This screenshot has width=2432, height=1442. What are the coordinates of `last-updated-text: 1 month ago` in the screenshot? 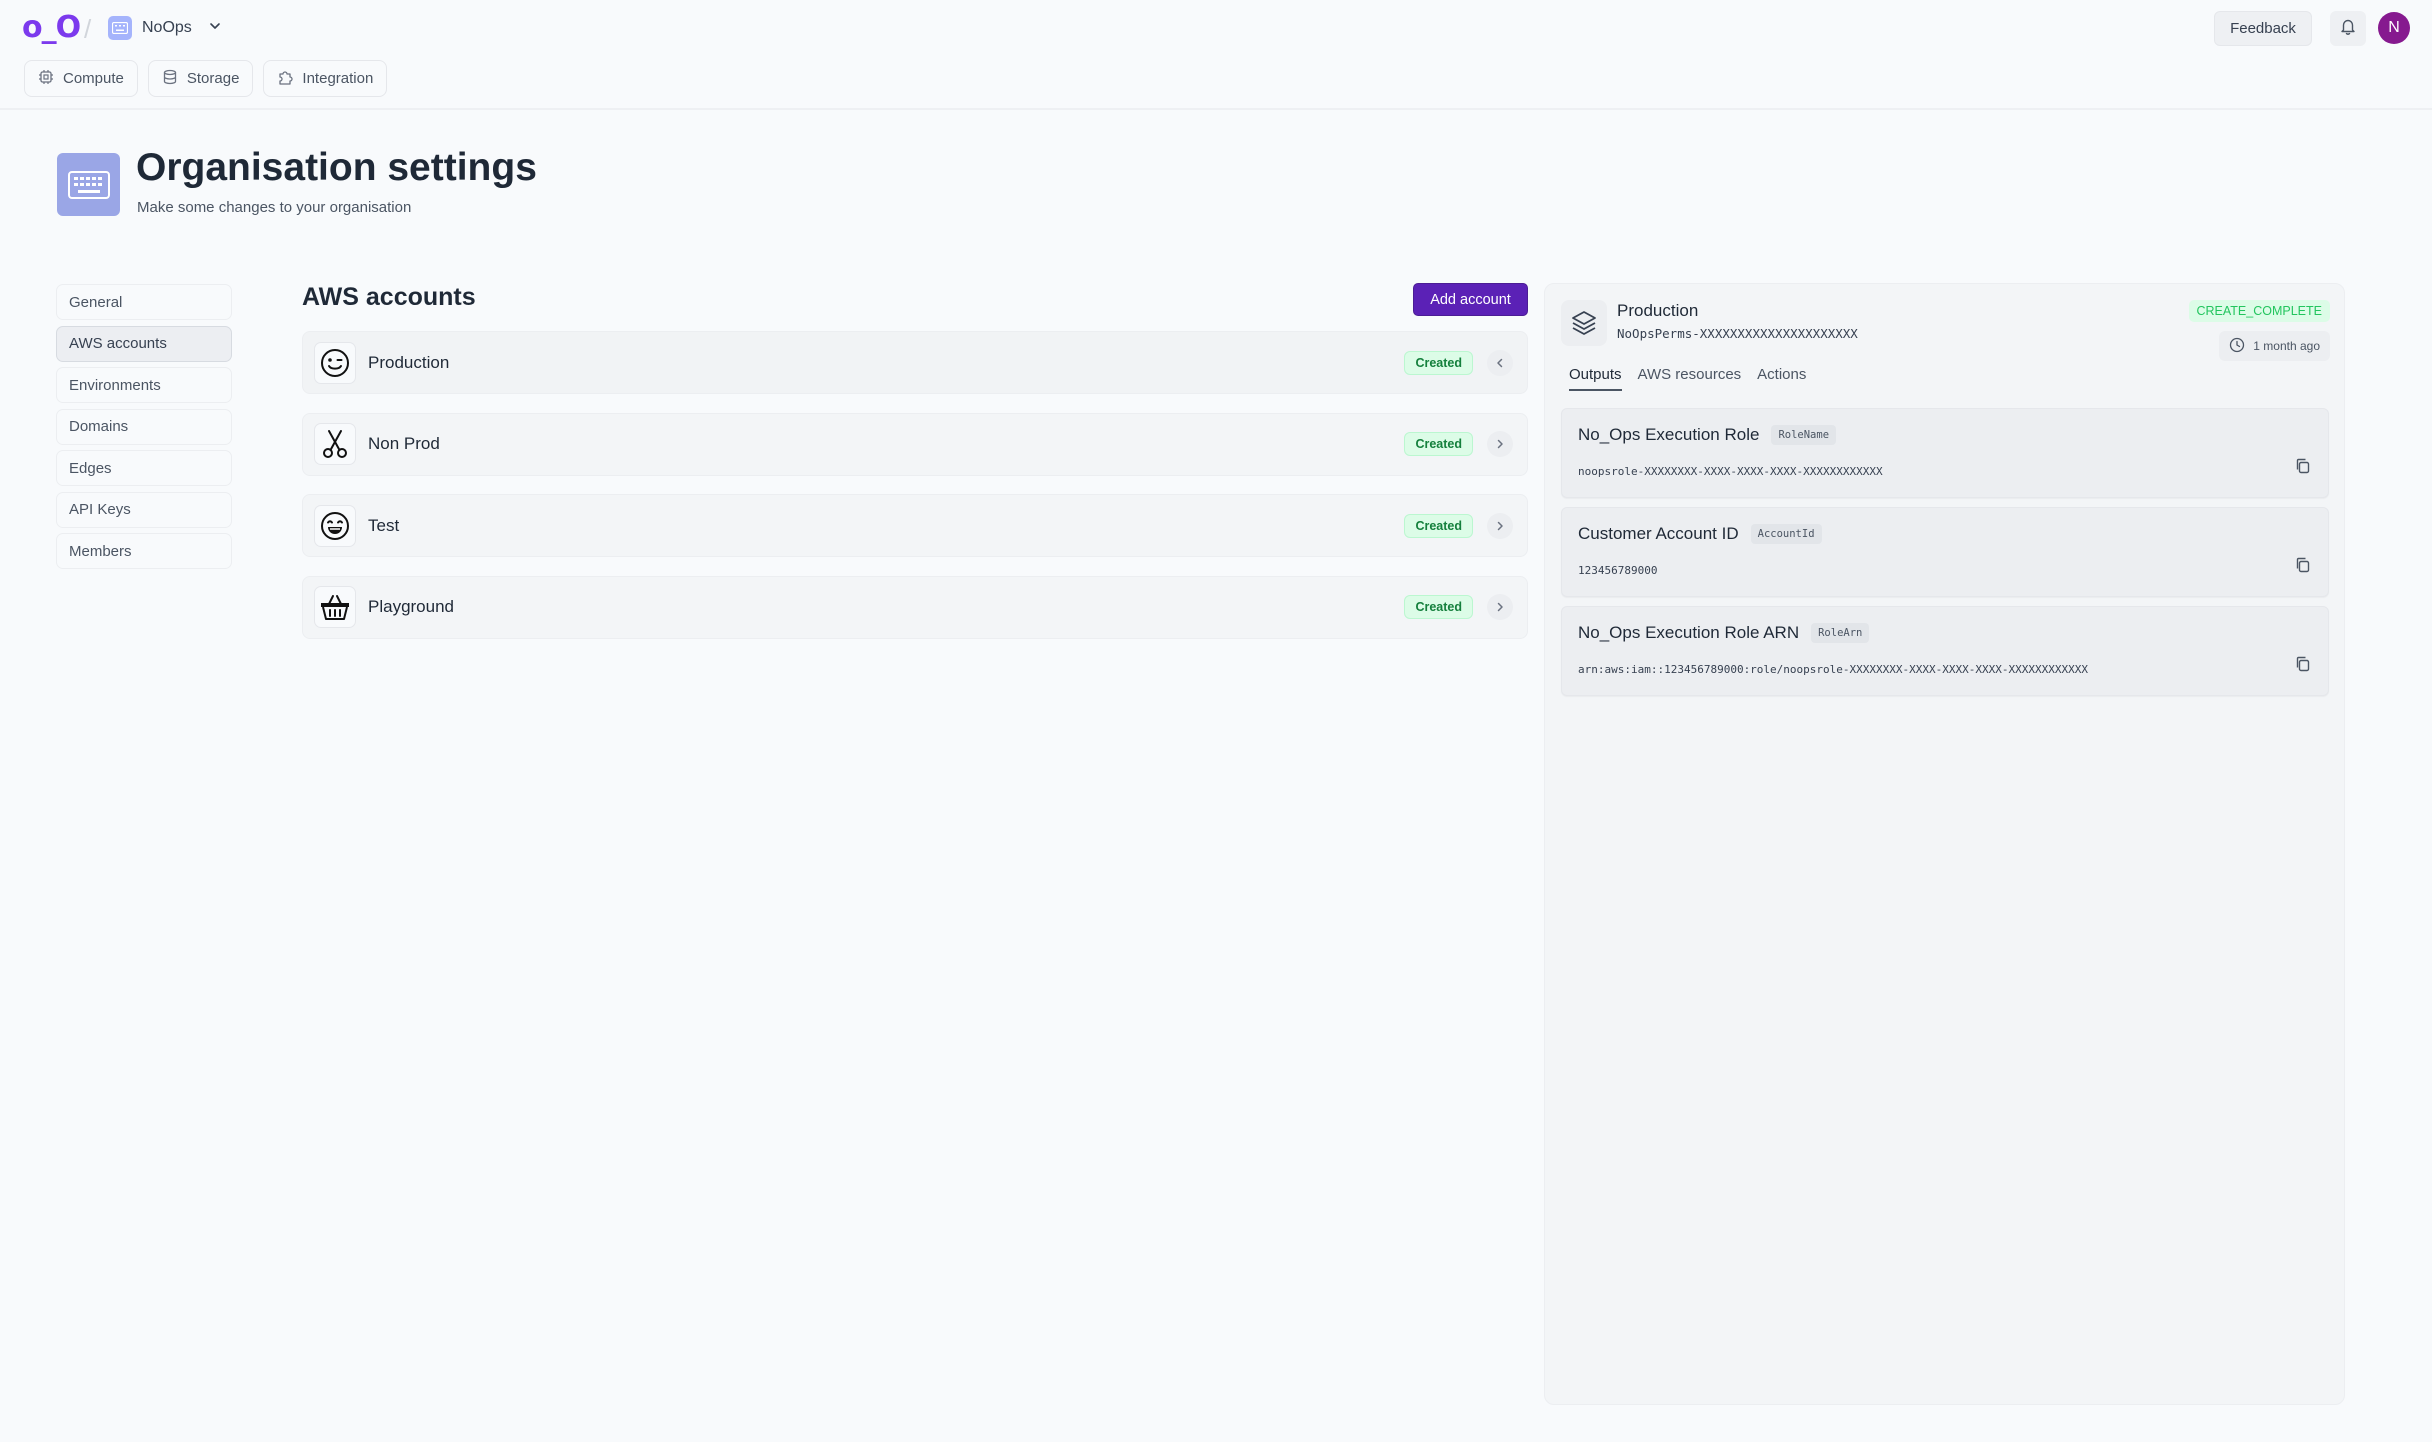 It's located at (2286, 346).